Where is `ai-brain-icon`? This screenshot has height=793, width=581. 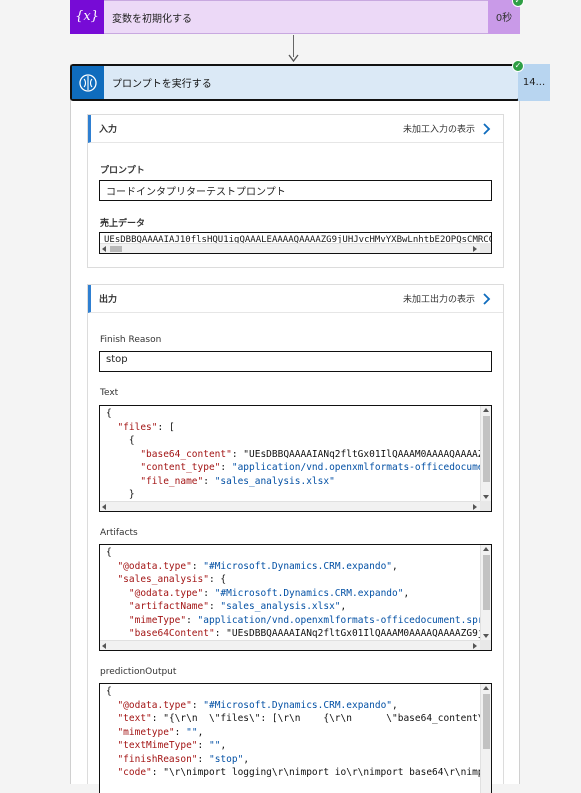
ai-brain-icon is located at coordinates (88, 82).